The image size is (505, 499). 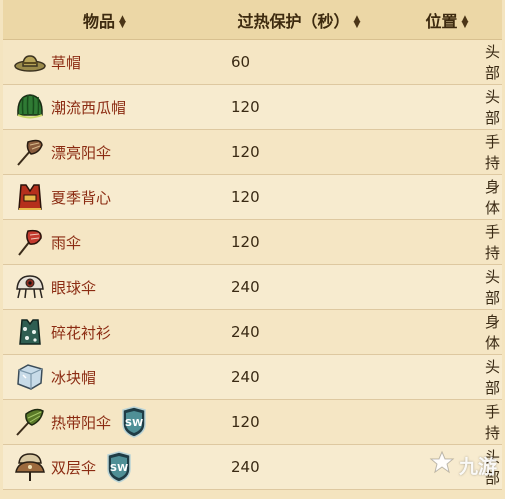 I want to click on straw-hat-icon, so click(x=30, y=62).